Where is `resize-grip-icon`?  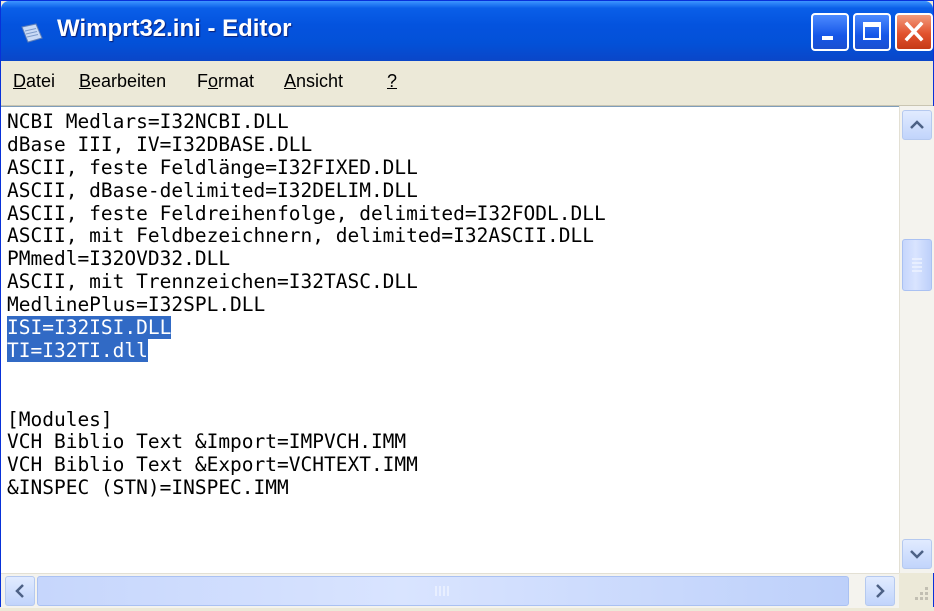
resize-grip-icon is located at coordinates (921, 593).